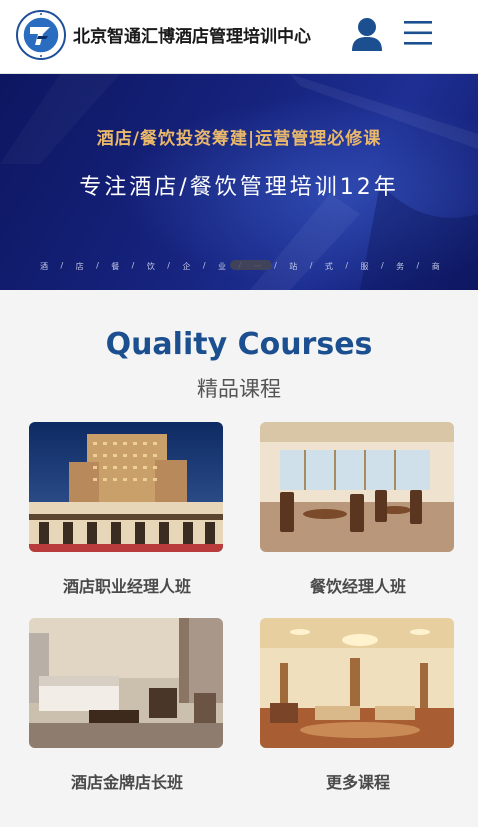  What do you see at coordinates (79, 266) in the screenshot?
I see `banner-strip-char: 店` at bounding box center [79, 266].